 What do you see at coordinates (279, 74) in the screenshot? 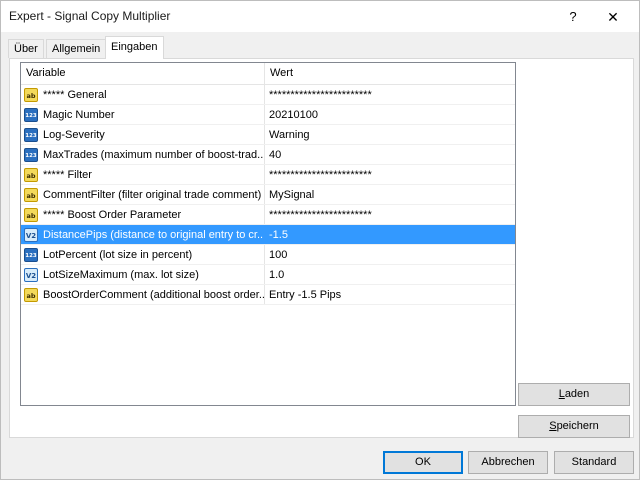
I see `column-header-value: Wert` at bounding box center [279, 74].